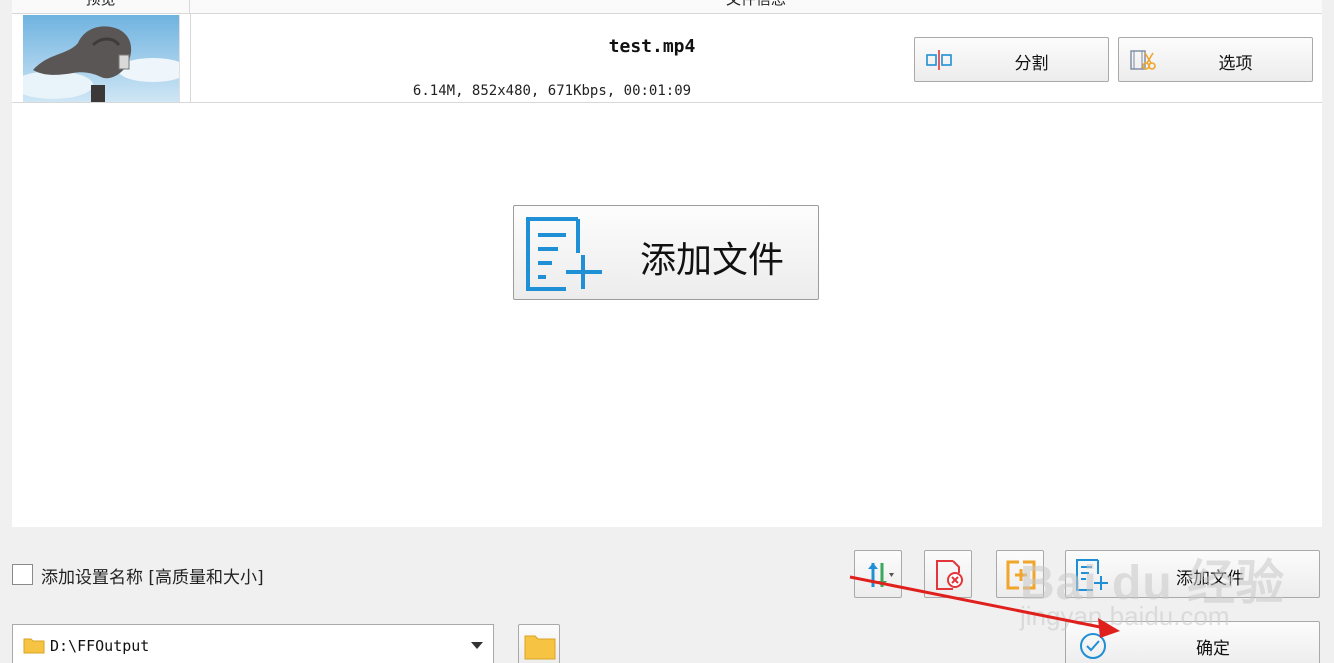 This screenshot has width=1334, height=663. What do you see at coordinates (1192, 642) in the screenshot?
I see `ok-button: 确定` at bounding box center [1192, 642].